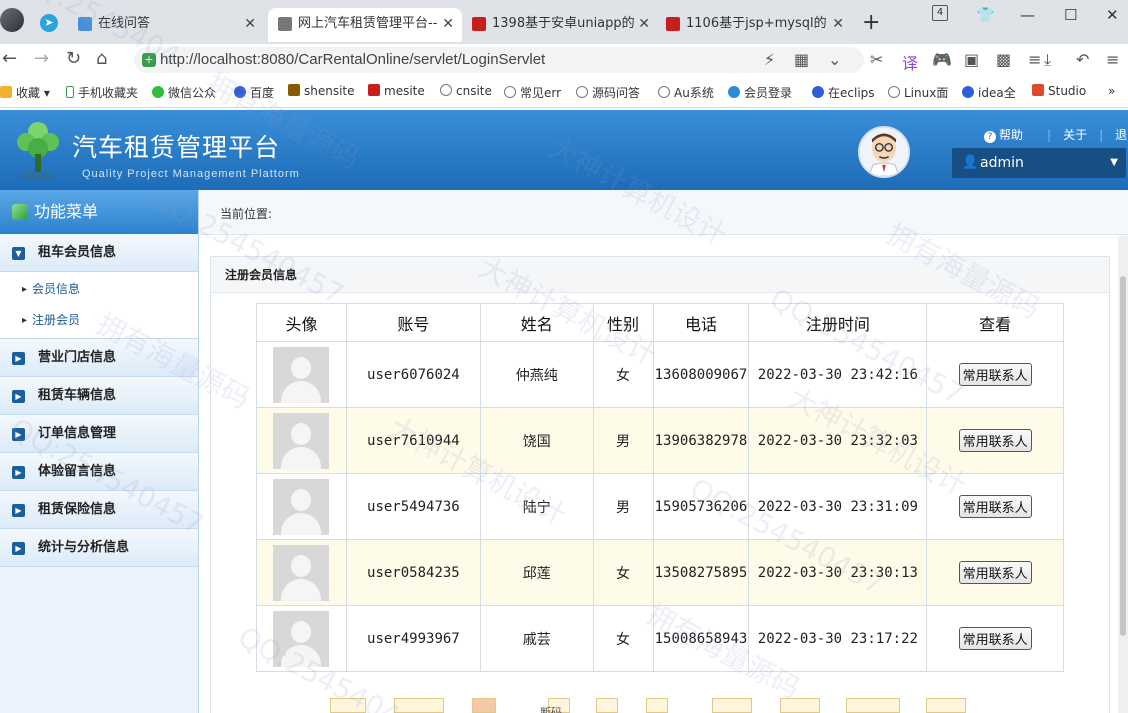 The image size is (1128, 713). Describe the element at coordinates (1059, 91) in the screenshot. I see `bookmark-item: Studio` at that location.